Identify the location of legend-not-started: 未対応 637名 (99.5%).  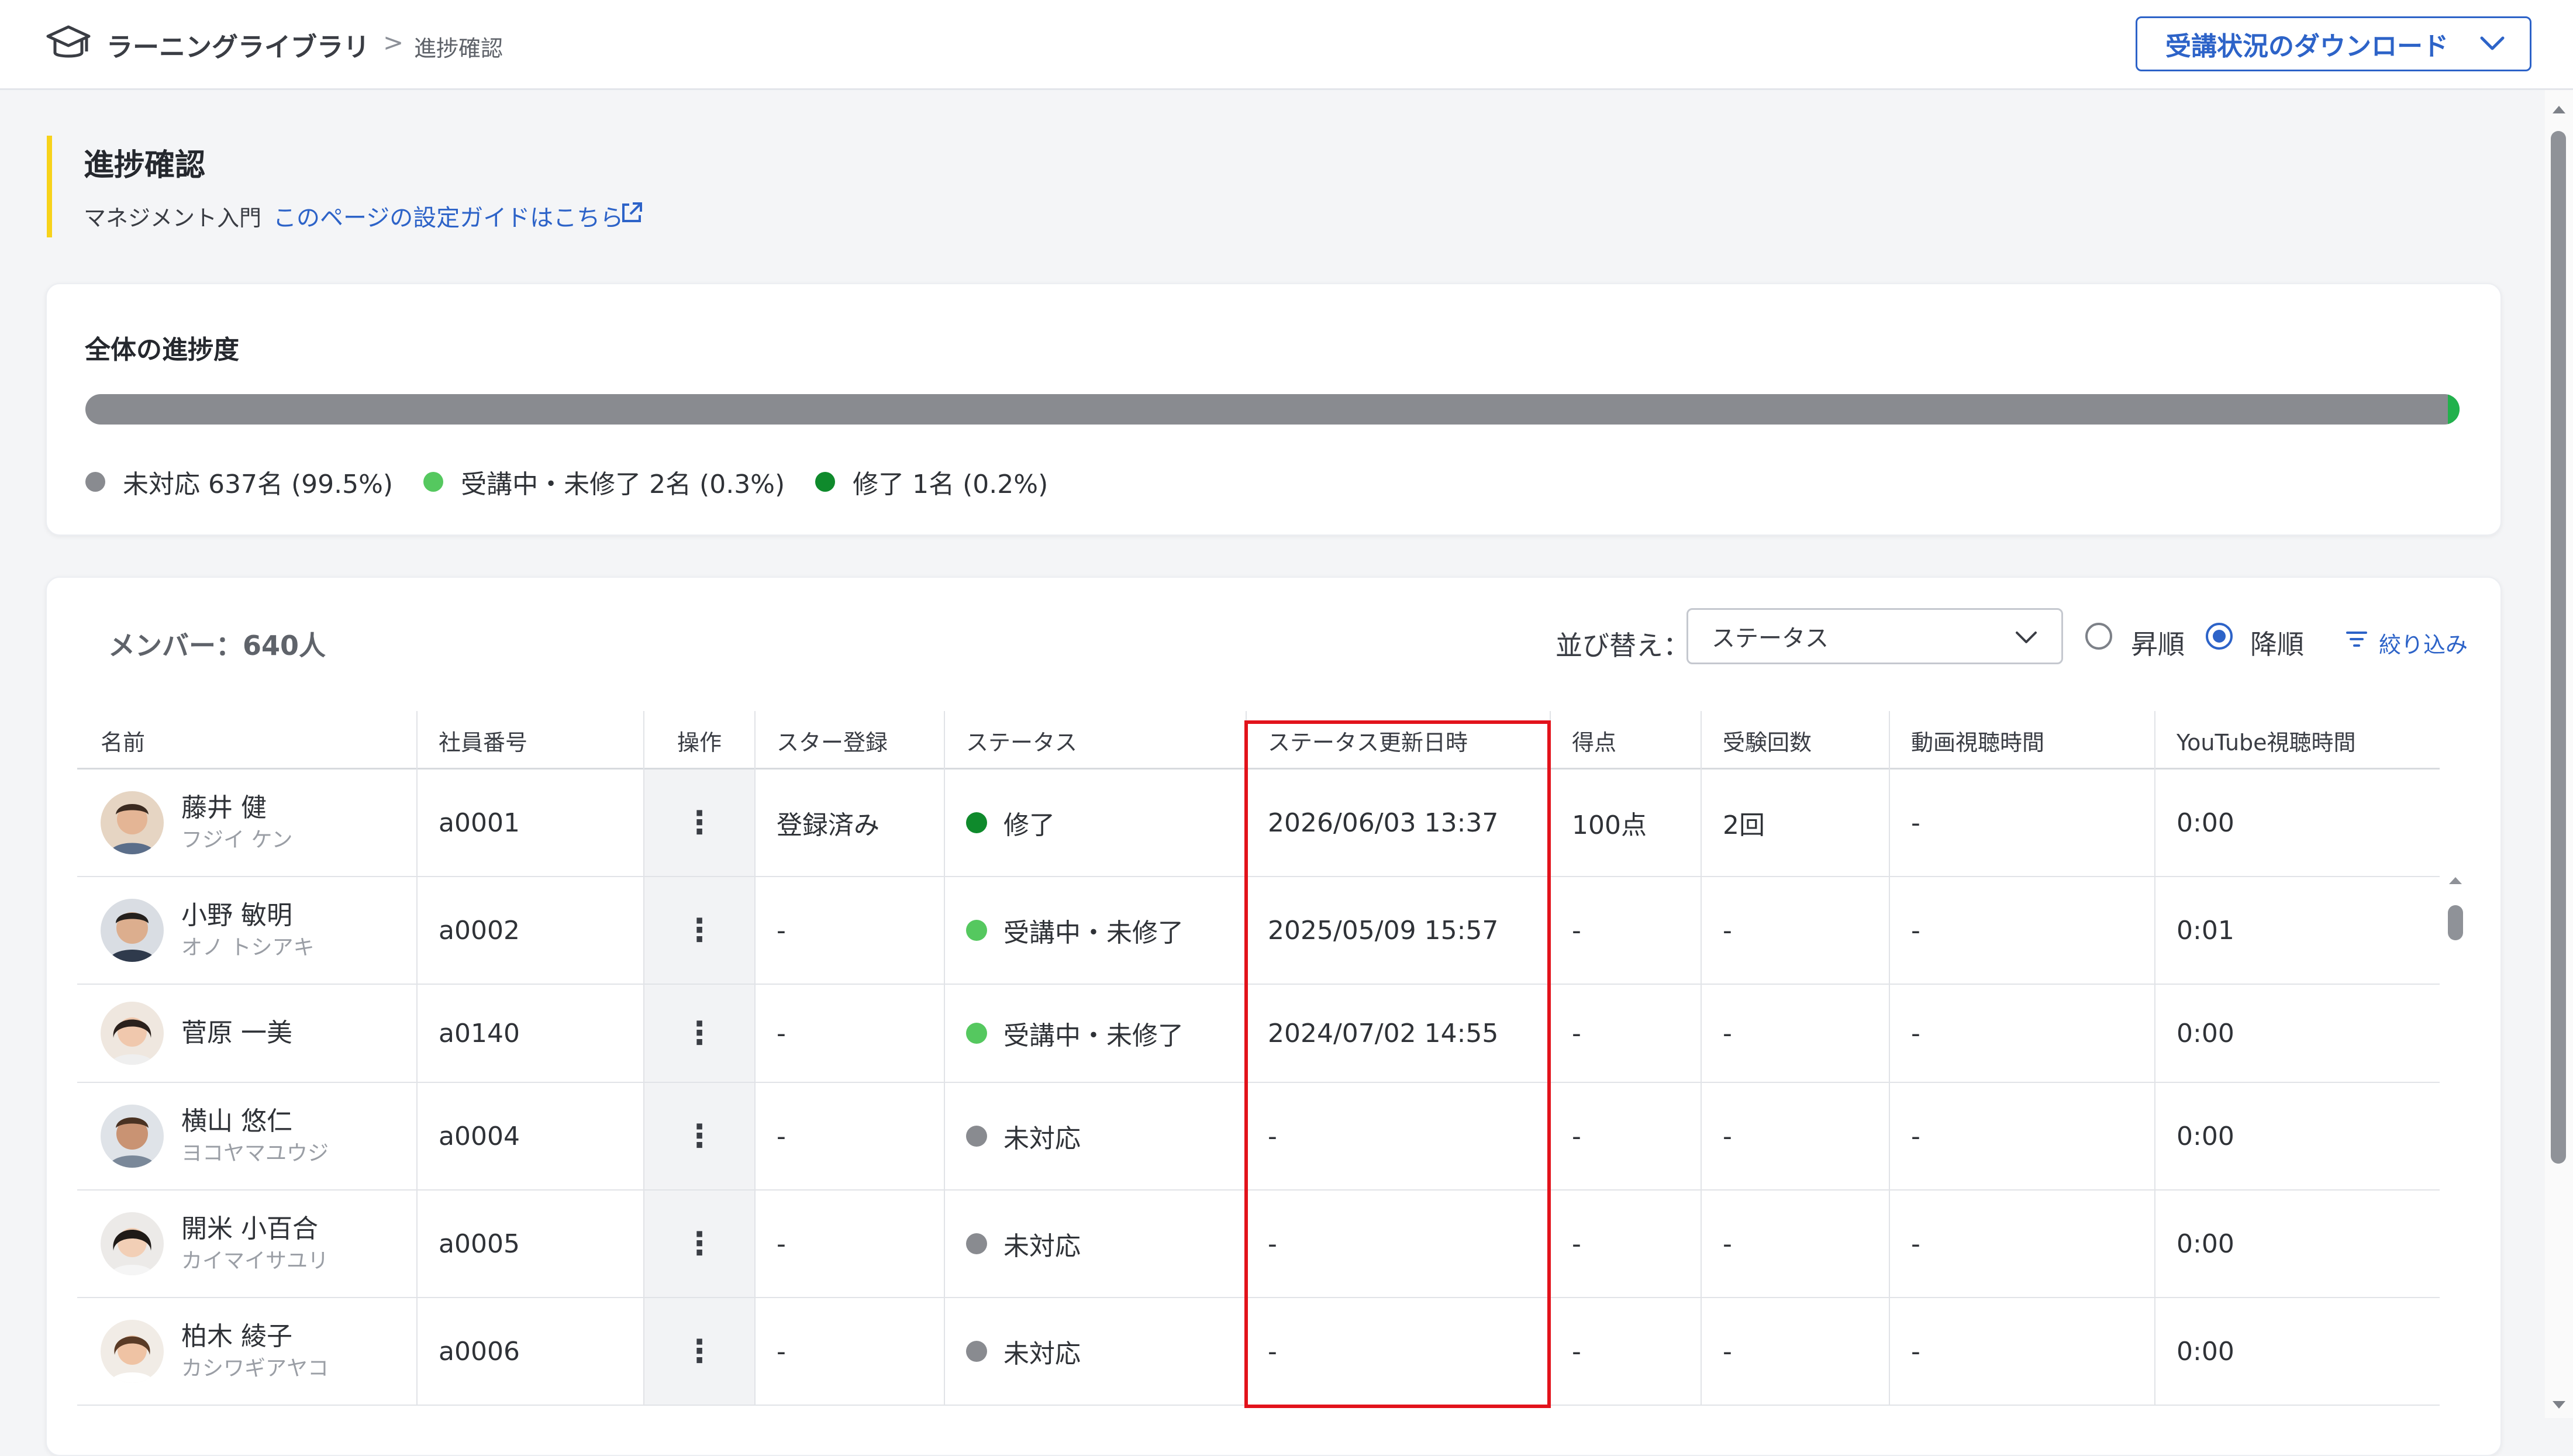
(239, 482).